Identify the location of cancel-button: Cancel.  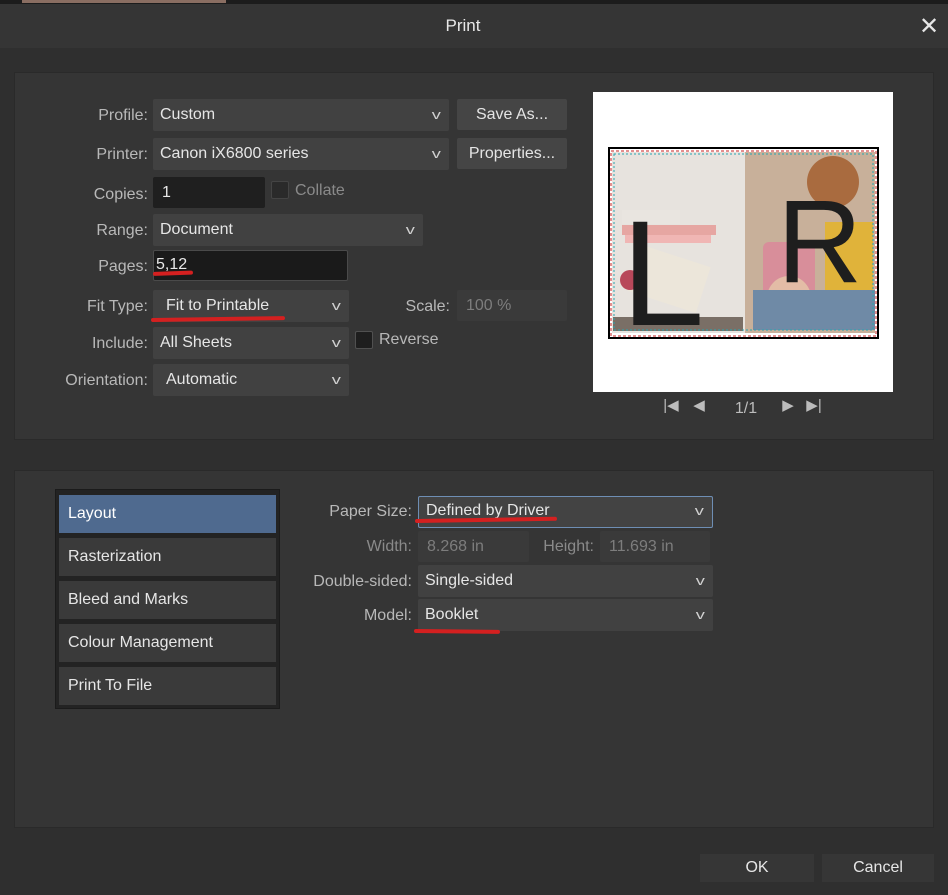
(878, 868).